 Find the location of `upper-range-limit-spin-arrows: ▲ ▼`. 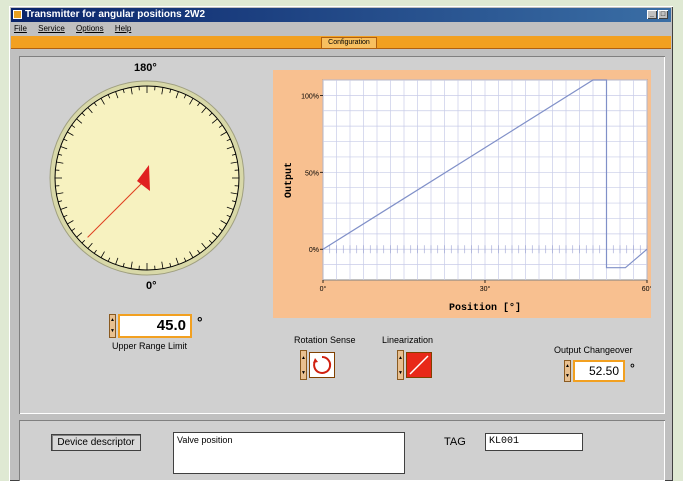

upper-range-limit-spin-arrows: ▲ ▼ is located at coordinates (112, 326).